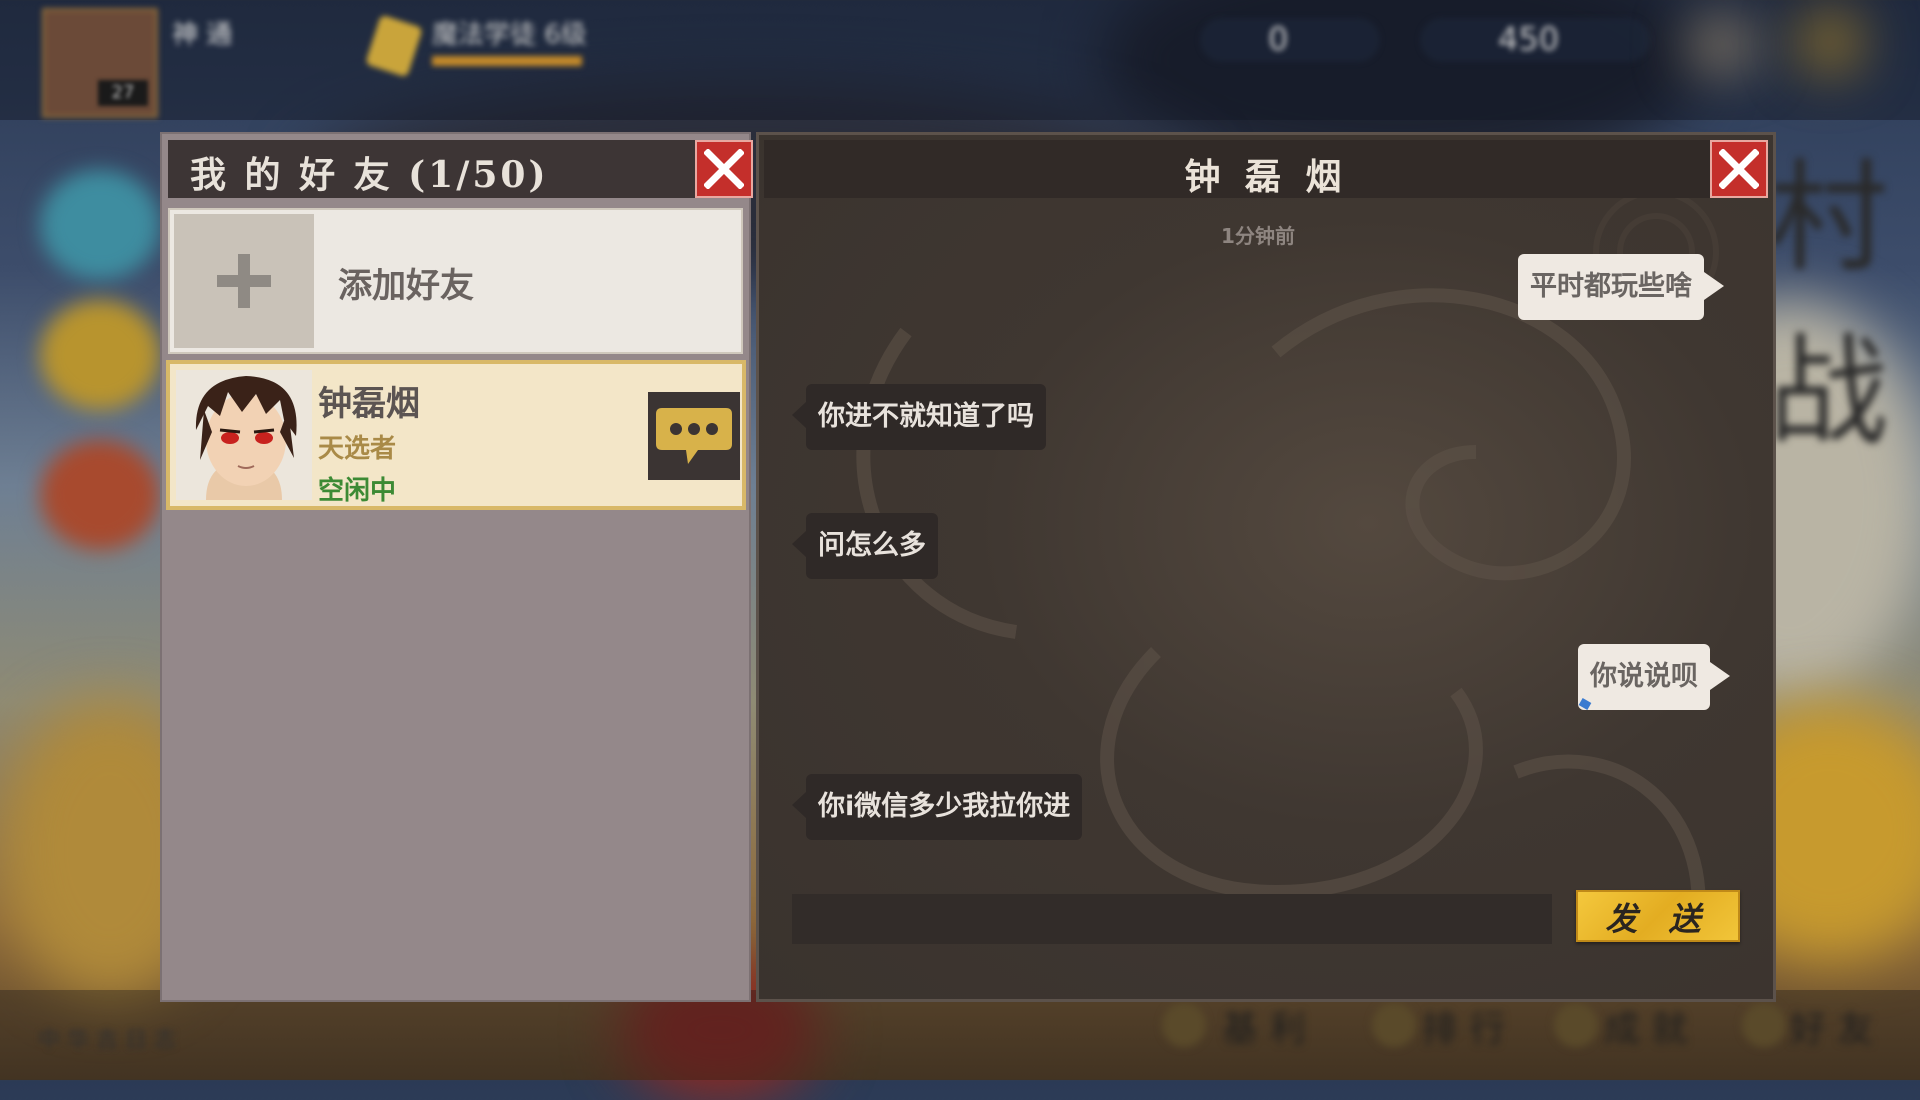  What do you see at coordinates (202, 35) in the screenshot?
I see `player-name: 神 通` at bounding box center [202, 35].